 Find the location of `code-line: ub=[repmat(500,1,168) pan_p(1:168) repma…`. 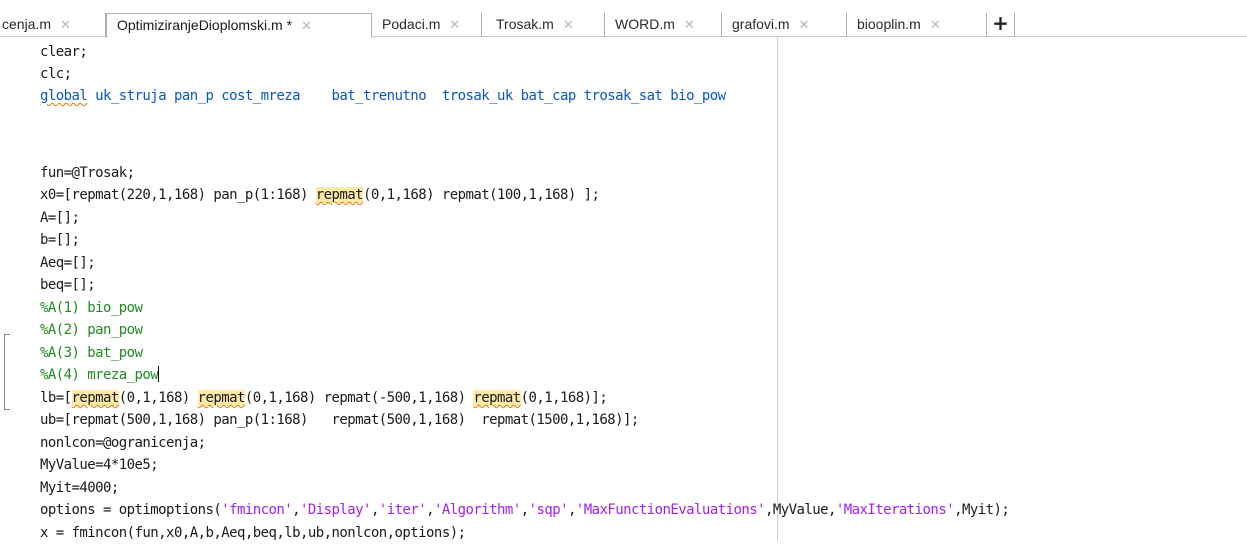

code-line: ub=[repmat(500,1,168) pan_p(1:168) repma… is located at coordinates (339, 420).